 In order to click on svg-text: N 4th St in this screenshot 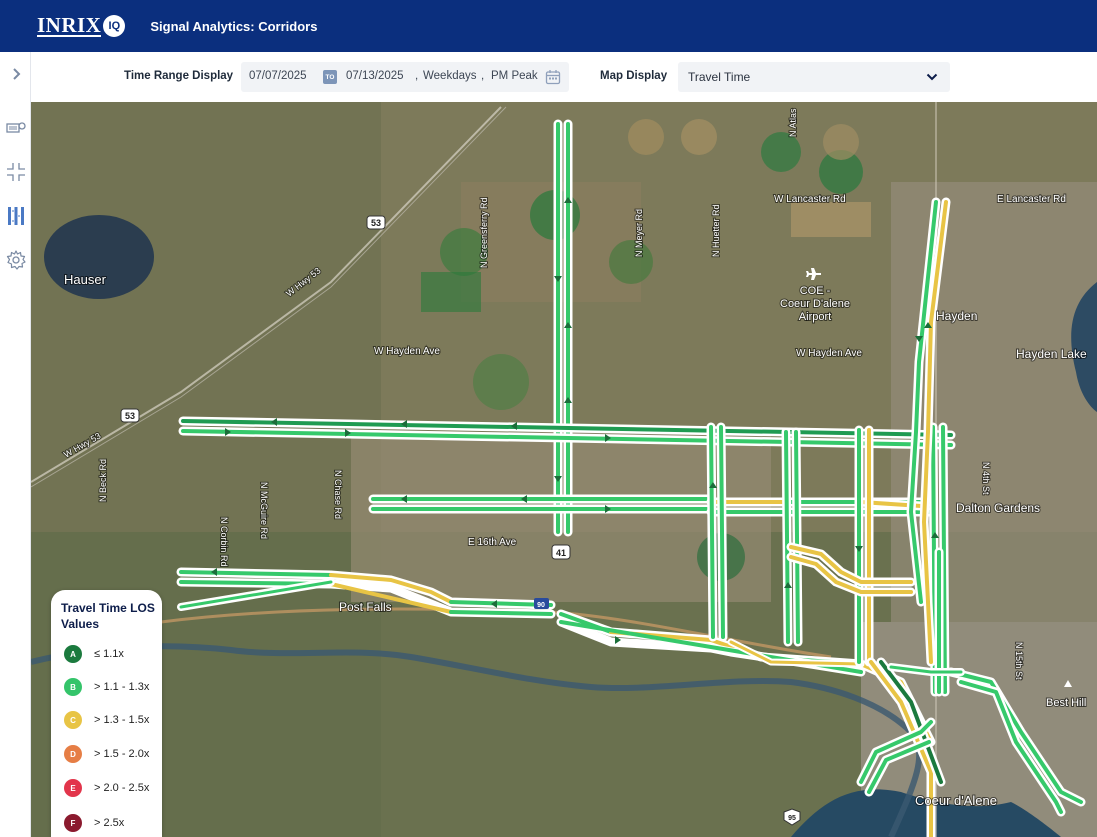, I will do `click(986, 478)`.